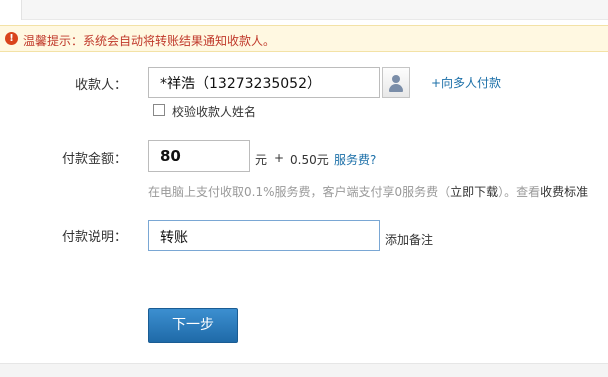 This screenshot has width=608, height=377. What do you see at coordinates (304, 10) in the screenshot?
I see `top-strip` at bounding box center [304, 10].